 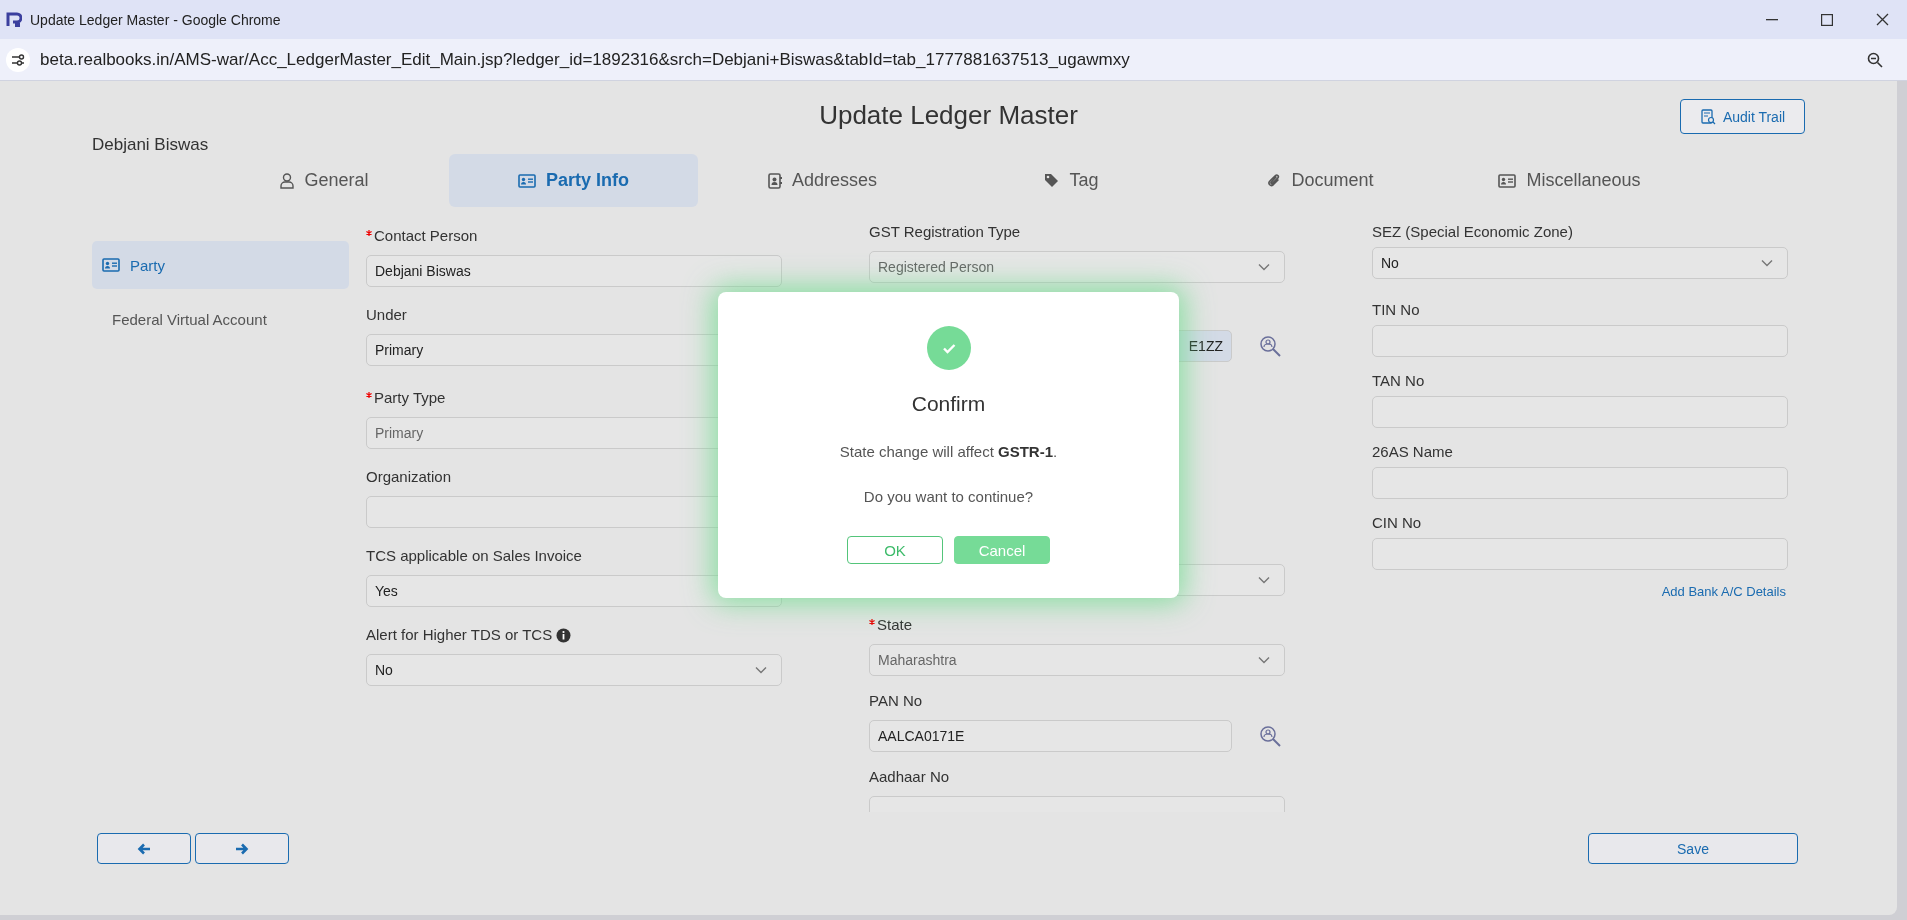 What do you see at coordinates (774, 180) in the screenshot?
I see `contact-book-icon` at bounding box center [774, 180].